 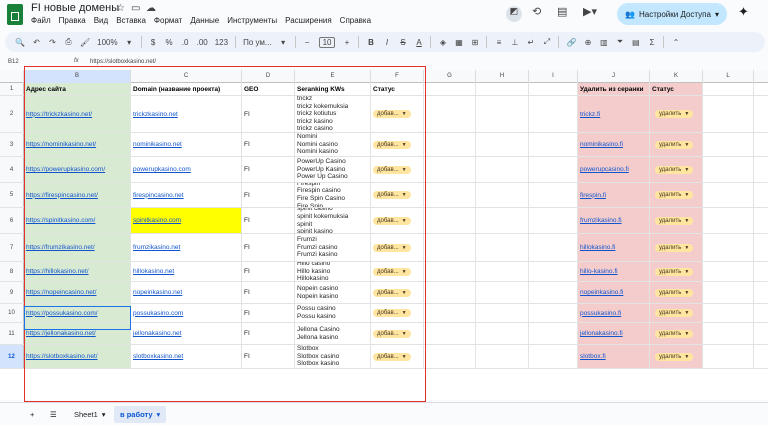 What do you see at coordinates (268, 89) in the screenshot?
I see `header-geo: GEO` at bounding box center [268, 89].